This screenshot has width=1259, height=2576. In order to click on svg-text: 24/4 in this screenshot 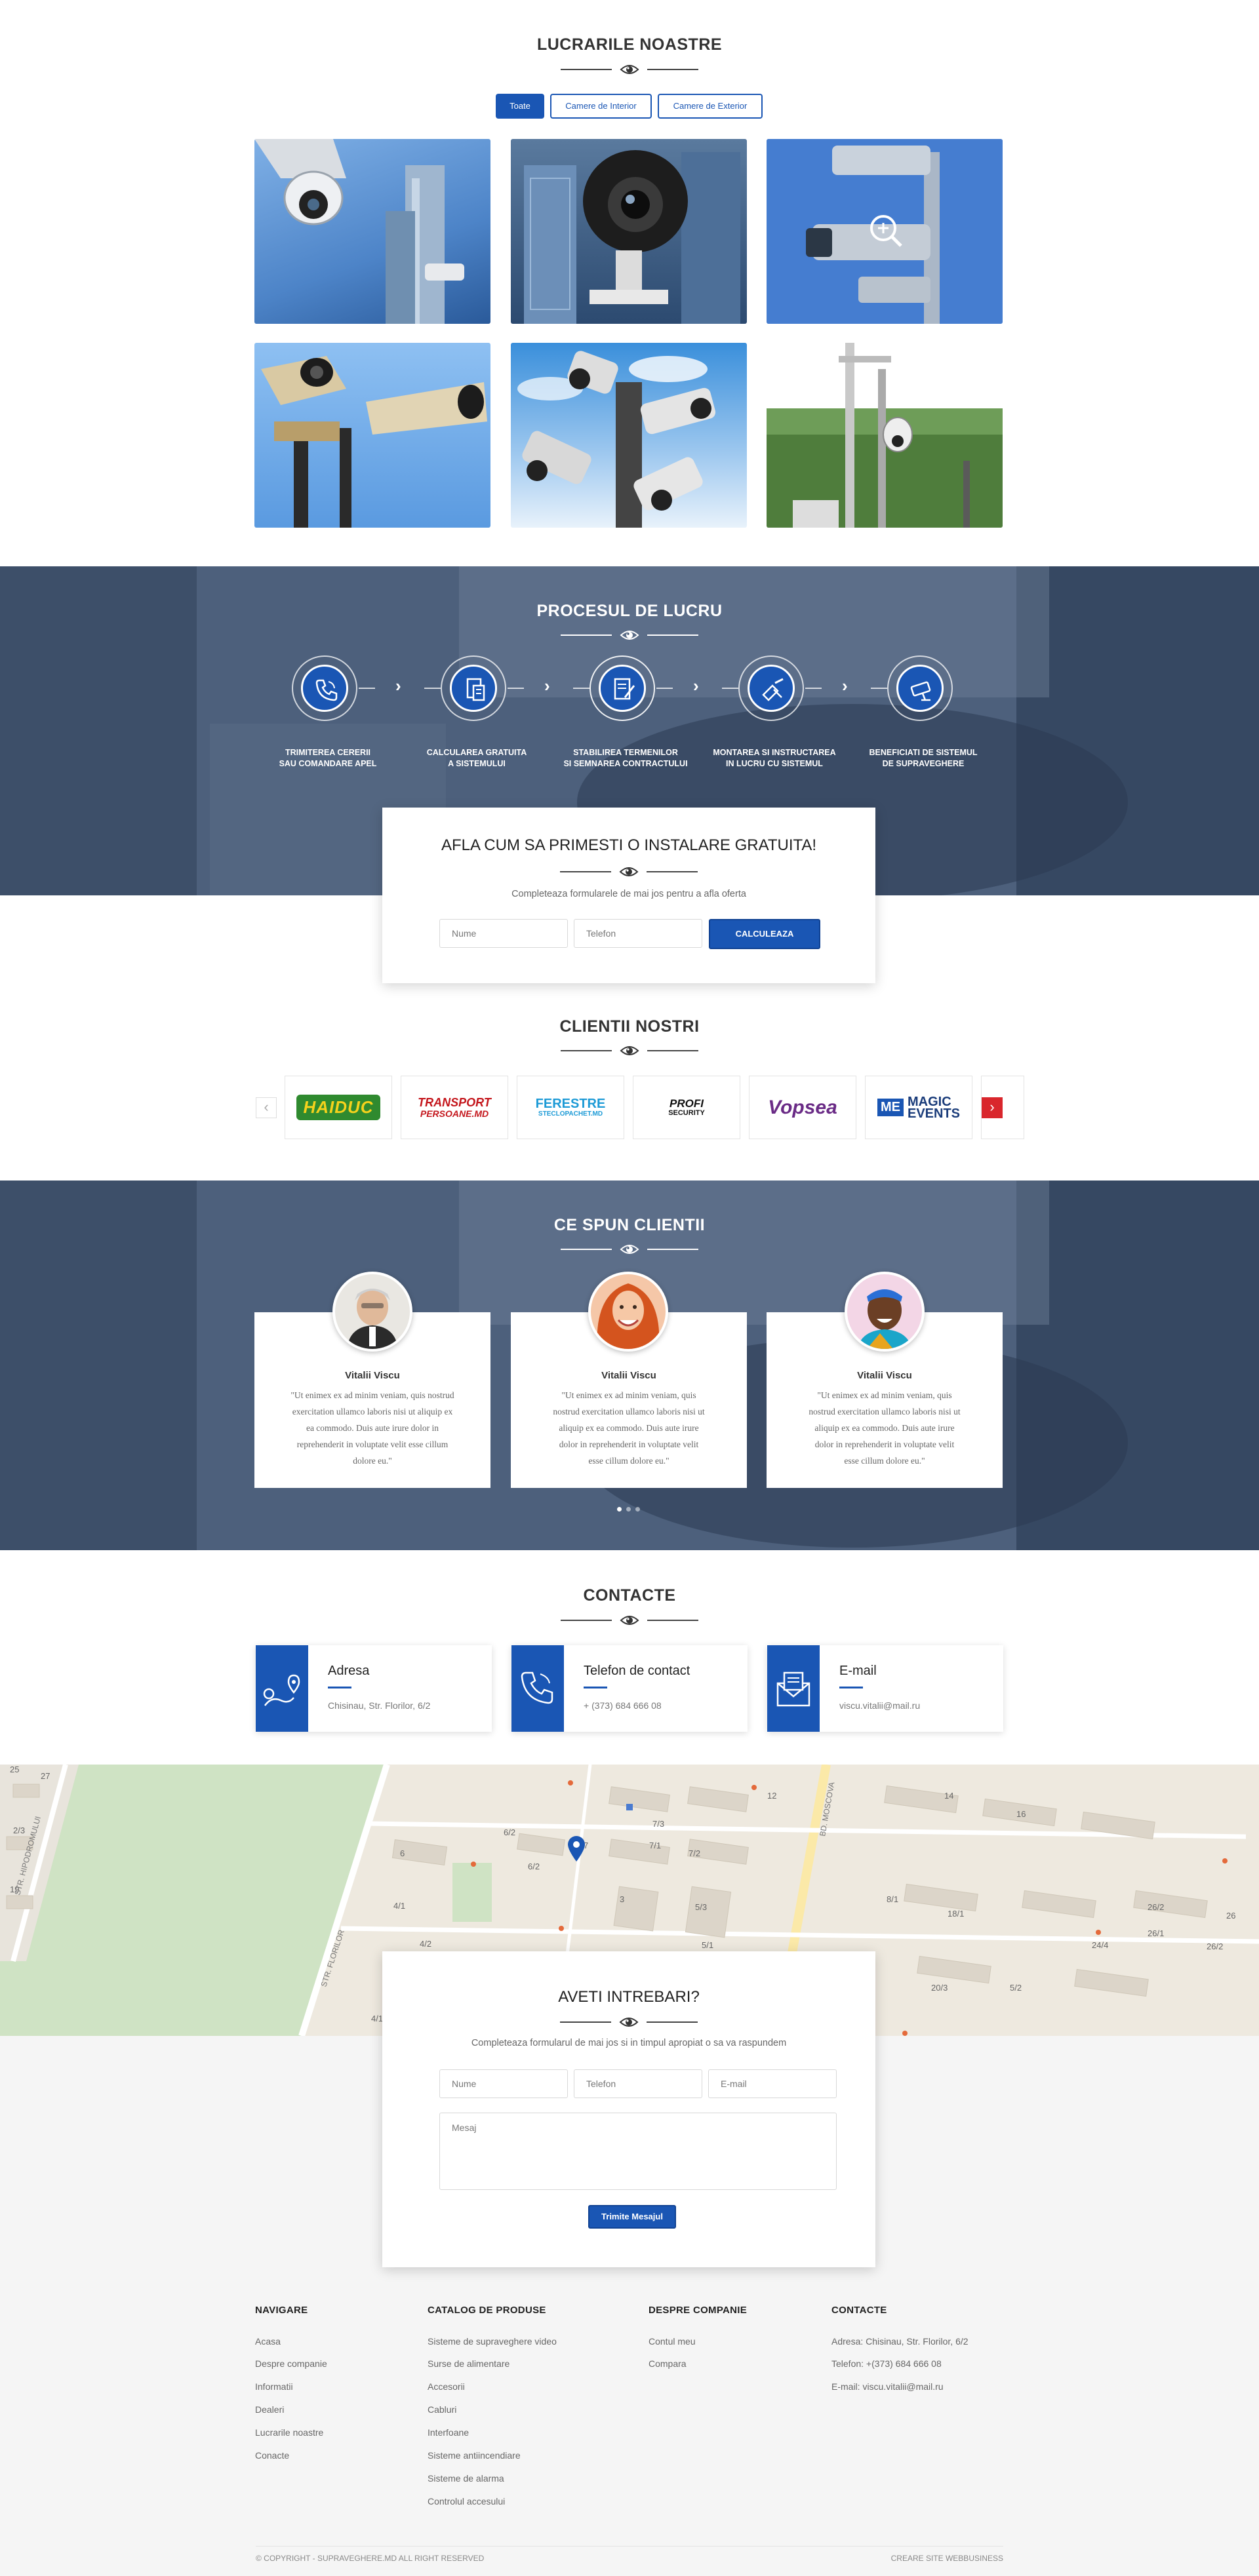, I will do `click(1100, 1945)`.